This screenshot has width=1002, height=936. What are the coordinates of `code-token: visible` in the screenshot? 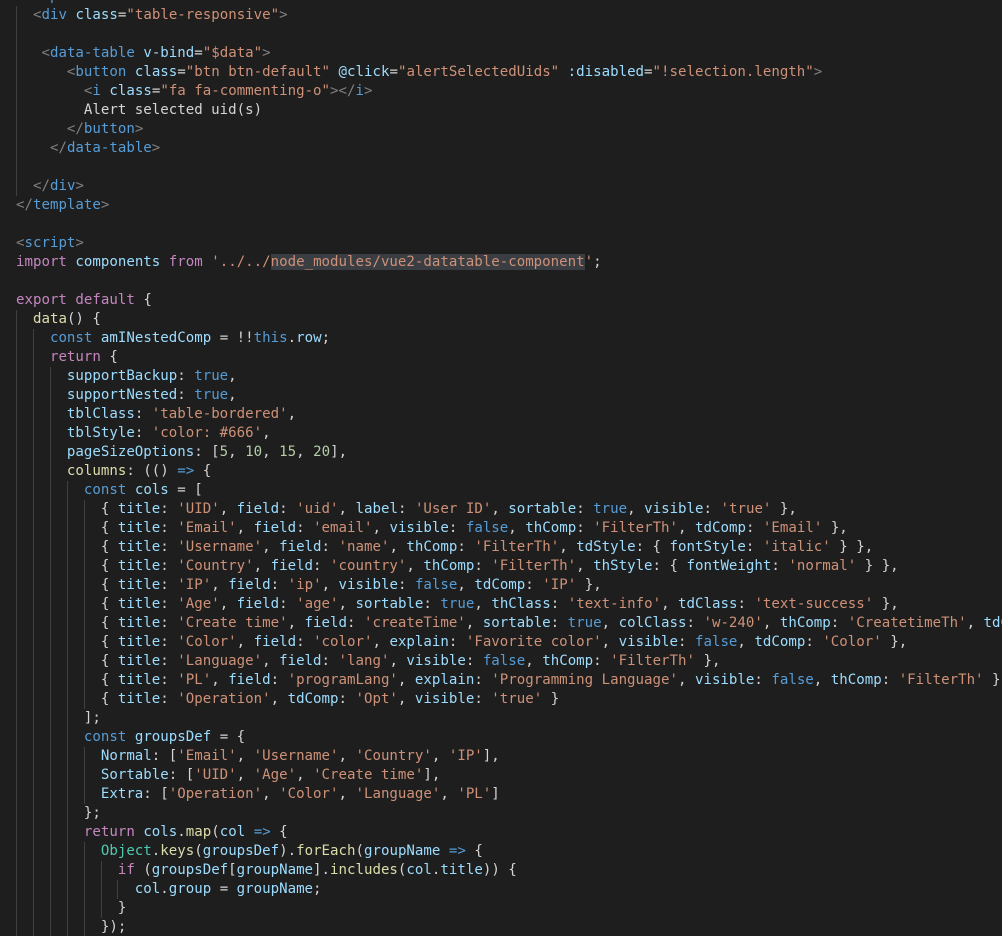 It's located at (724, 680).